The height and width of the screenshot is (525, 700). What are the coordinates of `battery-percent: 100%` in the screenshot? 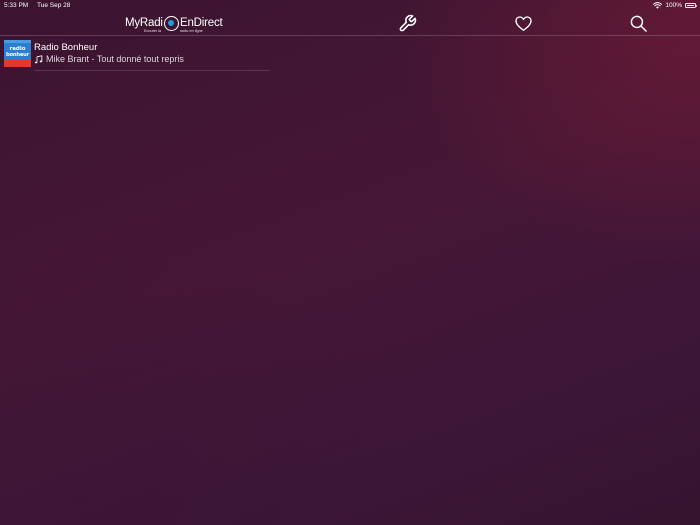 It's located at (673, 5).